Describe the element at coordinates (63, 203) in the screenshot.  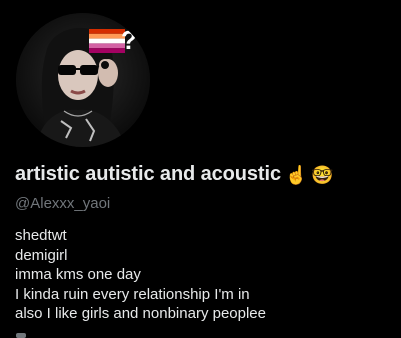
I see `user-handle: @Alexxx_yaoi` at that location.